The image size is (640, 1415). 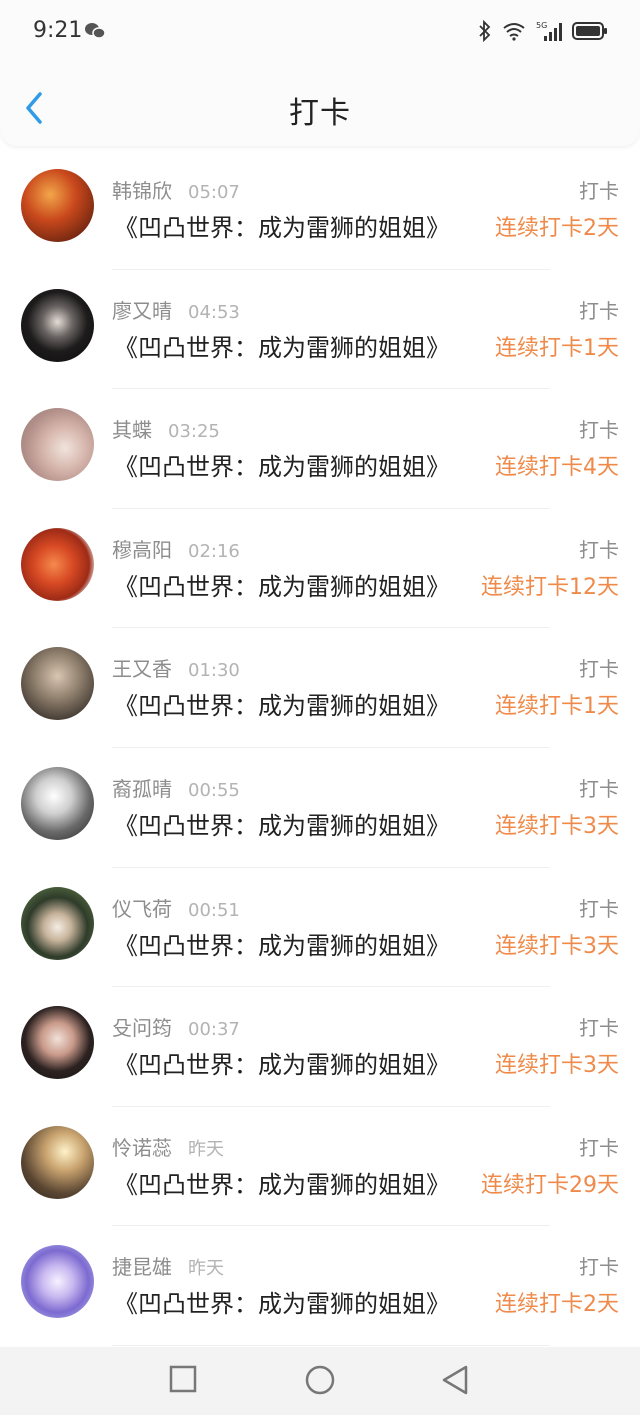 I want to click on list-item: 廖又晴 04:53 《凹凸世界：成为雷狮的姐姐》 打卡连续打卡1天, so click(x=320, y=330).